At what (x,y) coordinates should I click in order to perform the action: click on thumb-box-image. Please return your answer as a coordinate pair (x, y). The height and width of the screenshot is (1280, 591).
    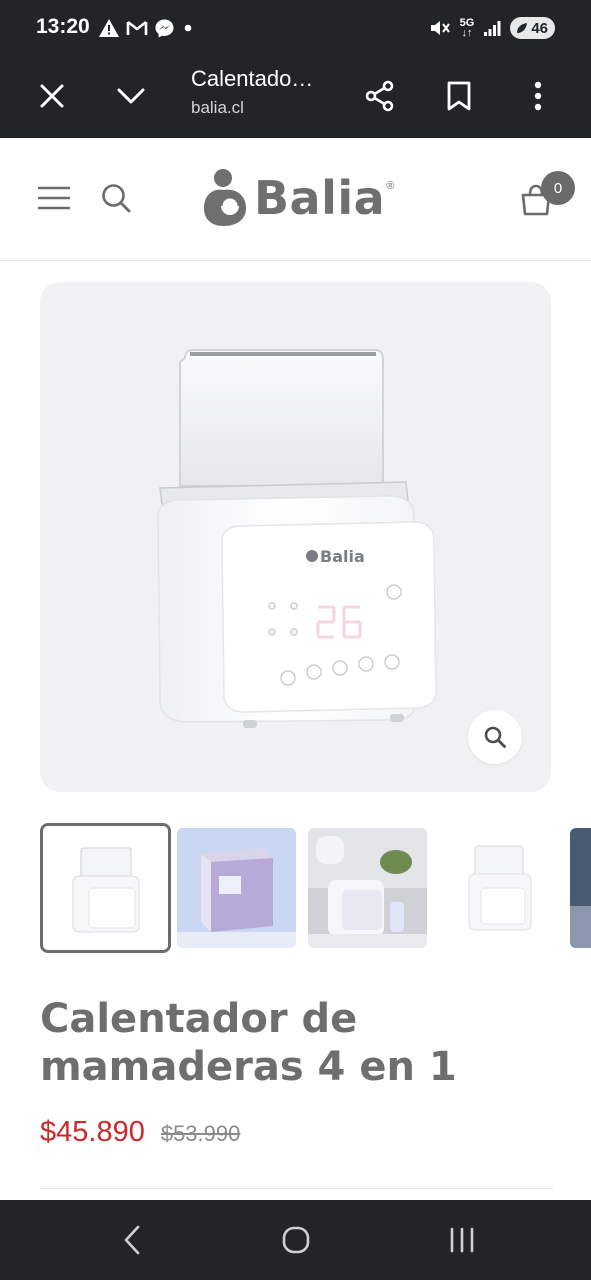
    Looking at the image, I should click on (236, 888).